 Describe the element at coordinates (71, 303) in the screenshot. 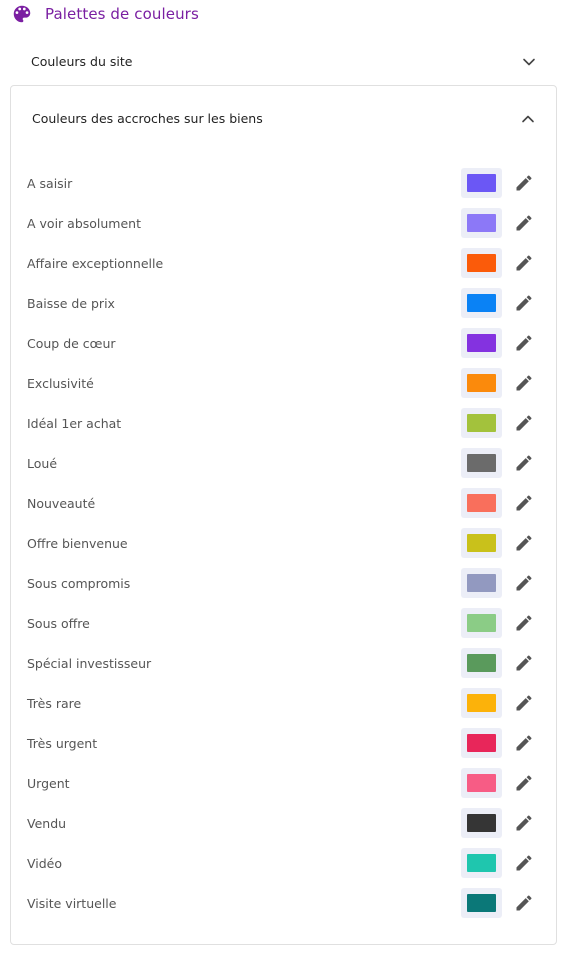

I see `tag-label: Baisse de prix` at that location.